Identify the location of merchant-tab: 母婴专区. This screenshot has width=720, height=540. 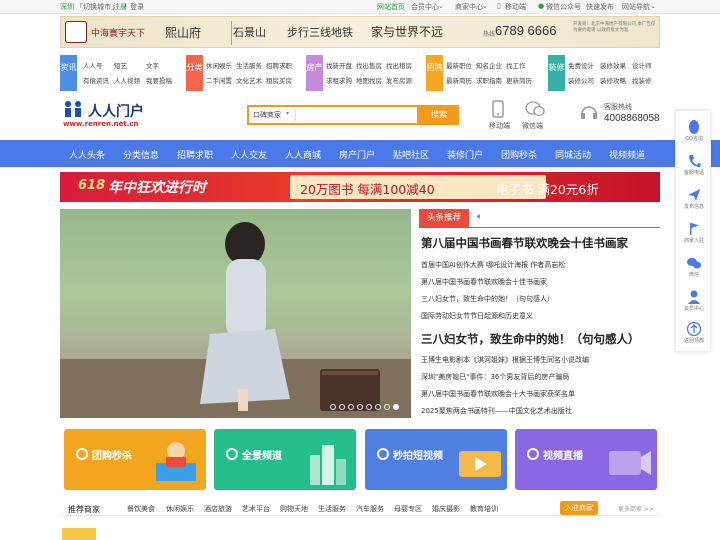
(408, 509).